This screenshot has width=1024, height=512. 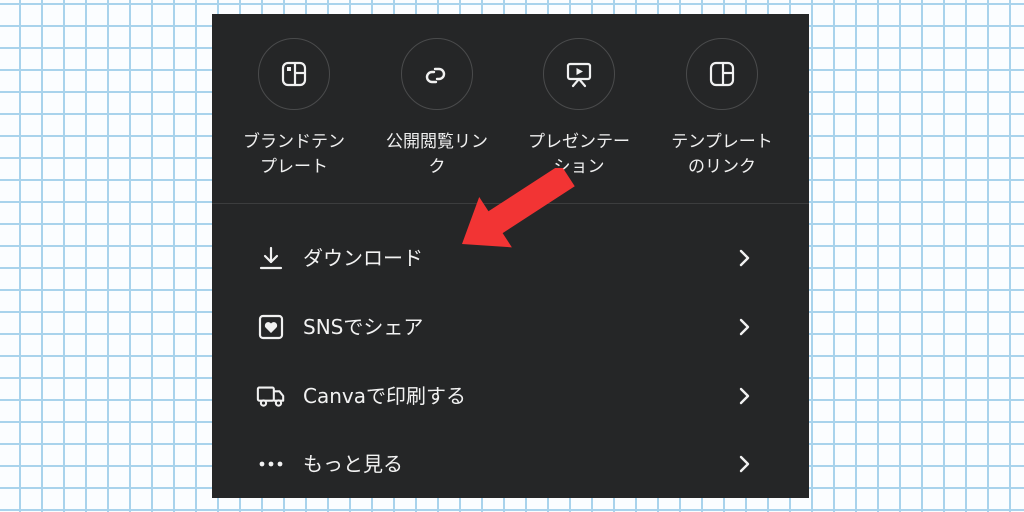 I want to click on quick-action-label: テンプレート のリンク, so click(x=722, y=154).